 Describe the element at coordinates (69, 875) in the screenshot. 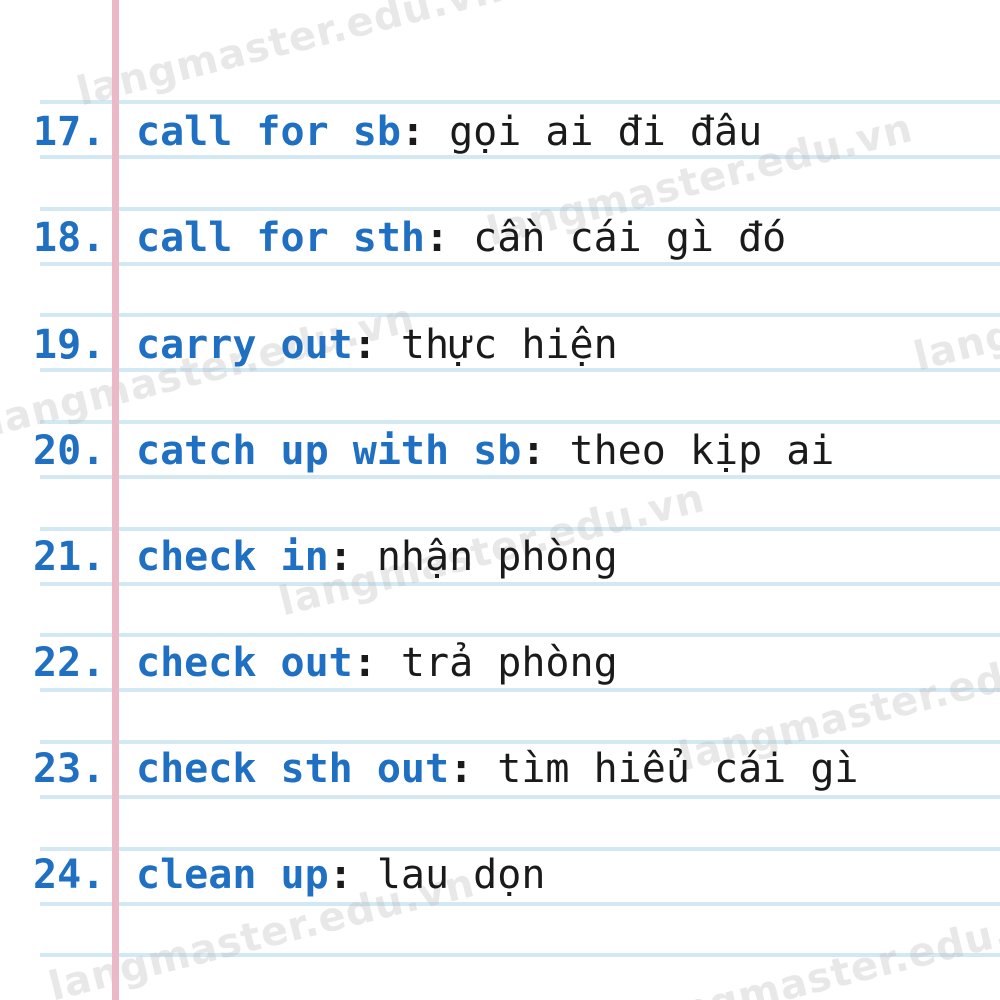

I see `entry-number: 24.` at that location.